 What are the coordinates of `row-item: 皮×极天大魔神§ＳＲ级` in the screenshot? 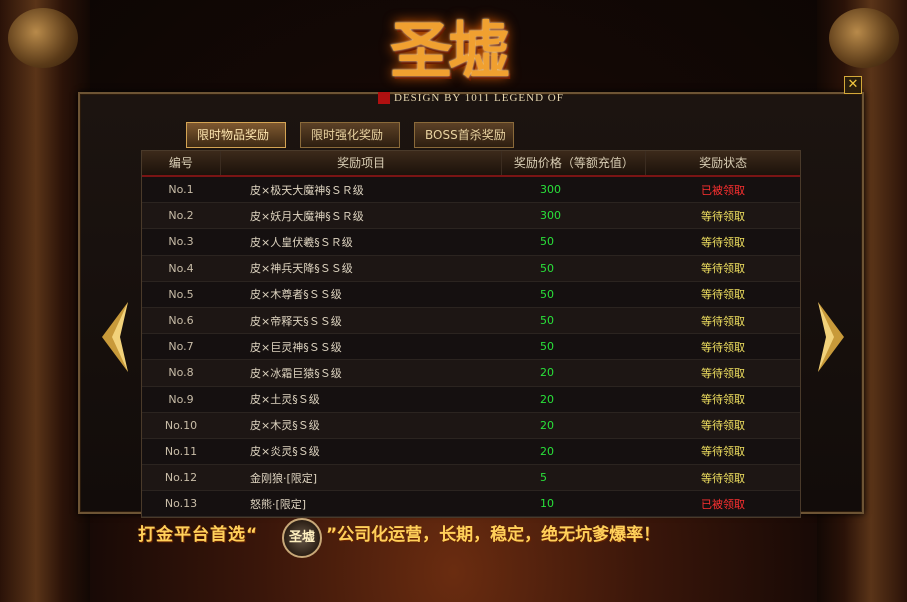 It's located at (307, 190).